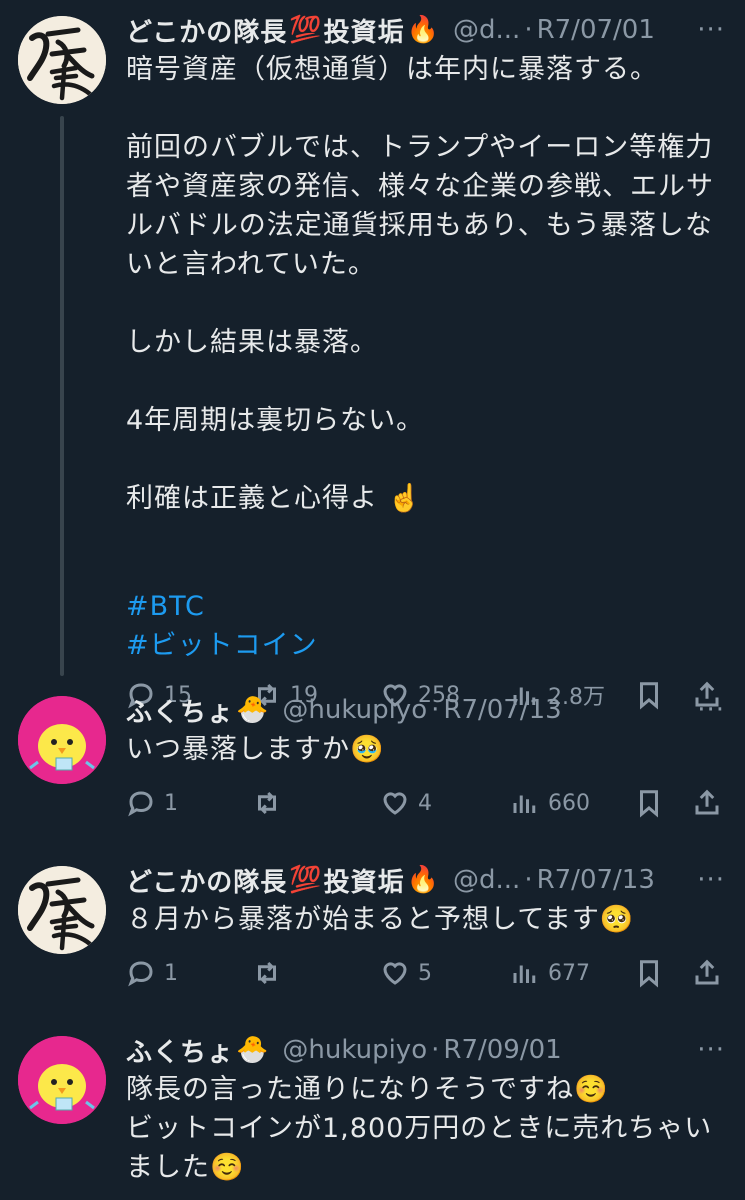 The width and height of the screenshot is (745, 1200). What do you see at coordinates (502, 1050) in the screenshot?
I see `tweet-date: R7/09/01` at bounding box center [502, 1050].